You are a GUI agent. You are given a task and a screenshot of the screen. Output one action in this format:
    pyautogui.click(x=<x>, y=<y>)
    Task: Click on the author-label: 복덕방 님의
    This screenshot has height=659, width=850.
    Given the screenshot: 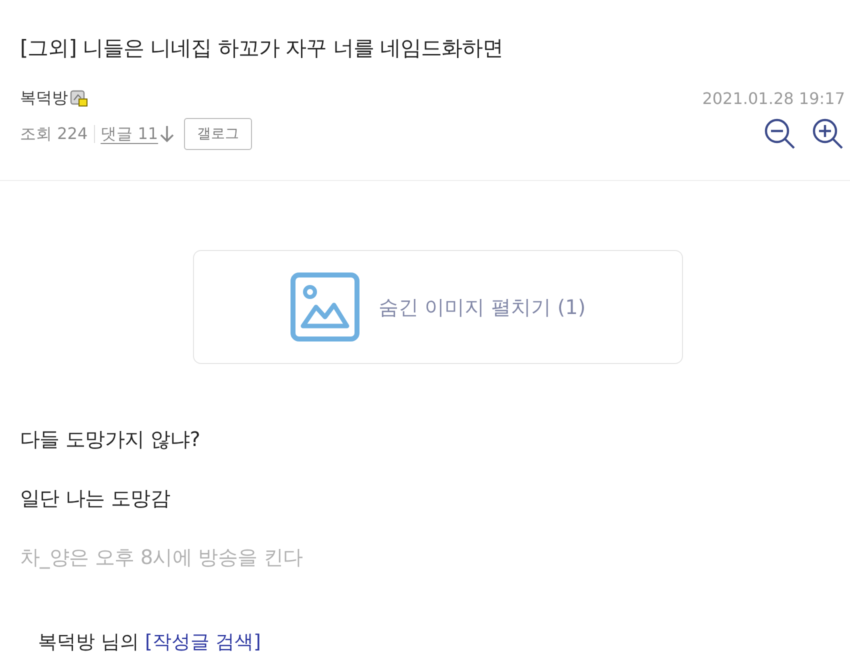 What is the action you would take?
    pyautogui.click(x=89, y=642)
    